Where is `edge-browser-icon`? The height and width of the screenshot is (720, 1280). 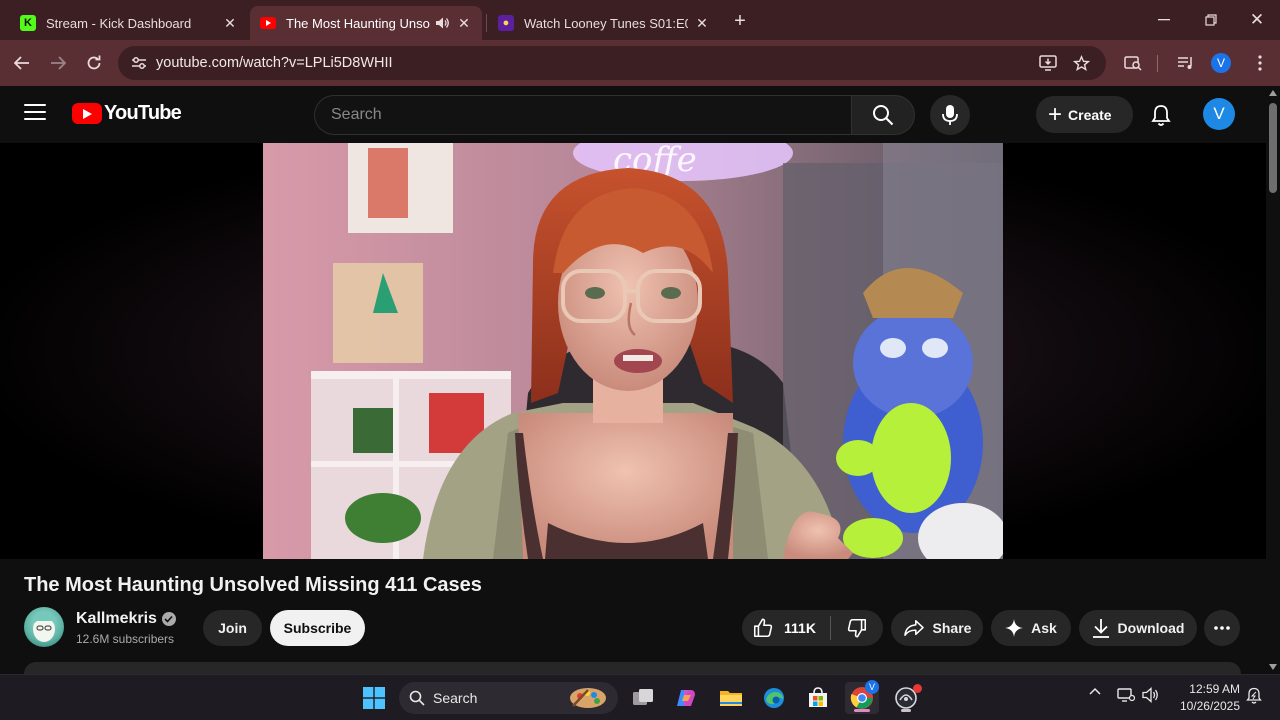
edge-browser-icon is located at coordinates (774, 698).